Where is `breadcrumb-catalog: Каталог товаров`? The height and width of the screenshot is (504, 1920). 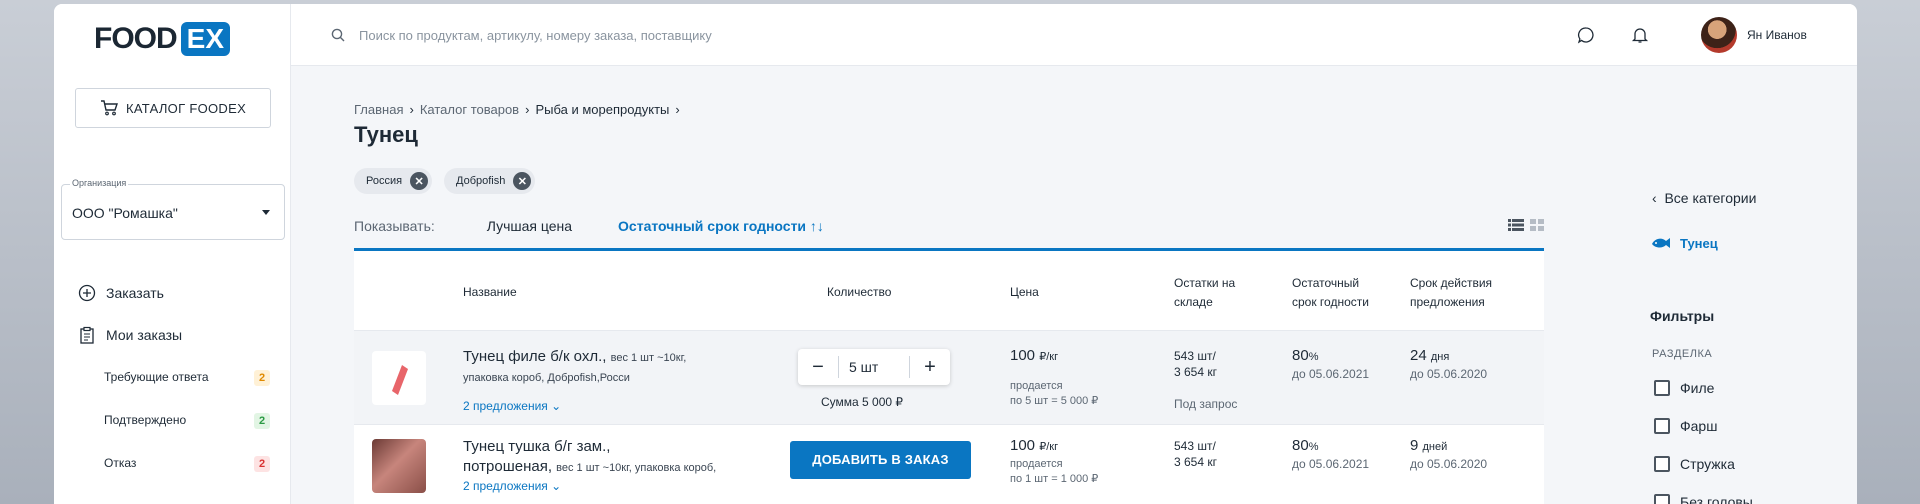 breadcrumb-catalog: Каталог товаров is located at coordinates (469, 109).